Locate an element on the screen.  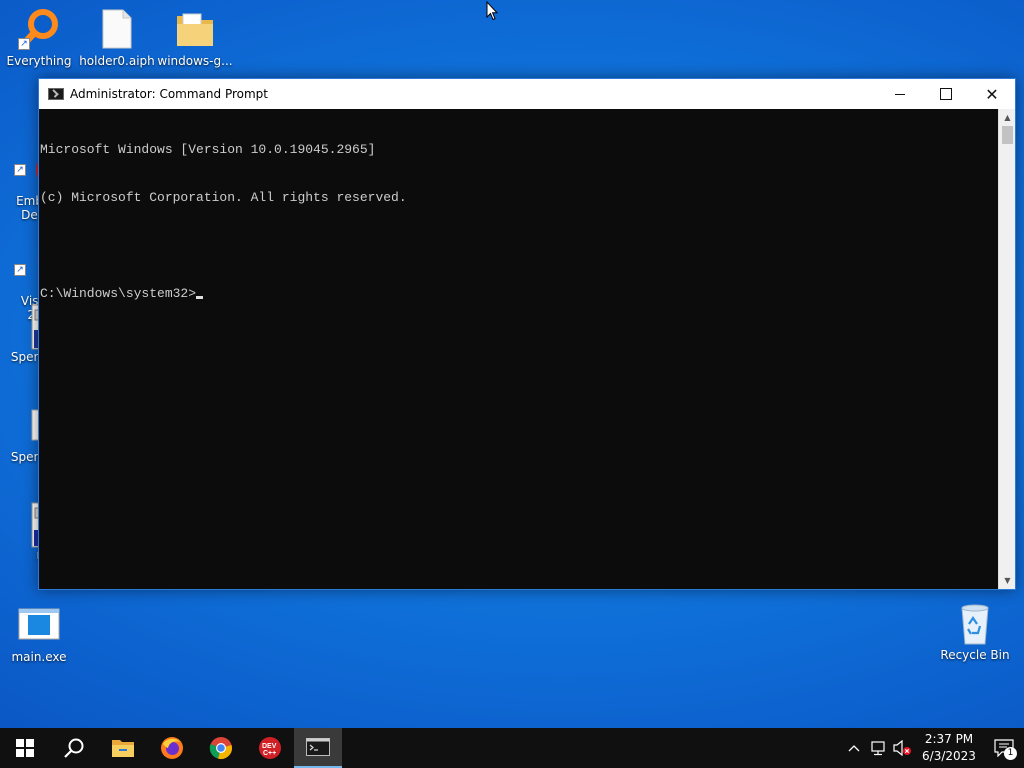
system-tray: 2:37 PM 6/3/2023 1 is located at coordinates (933, 748).